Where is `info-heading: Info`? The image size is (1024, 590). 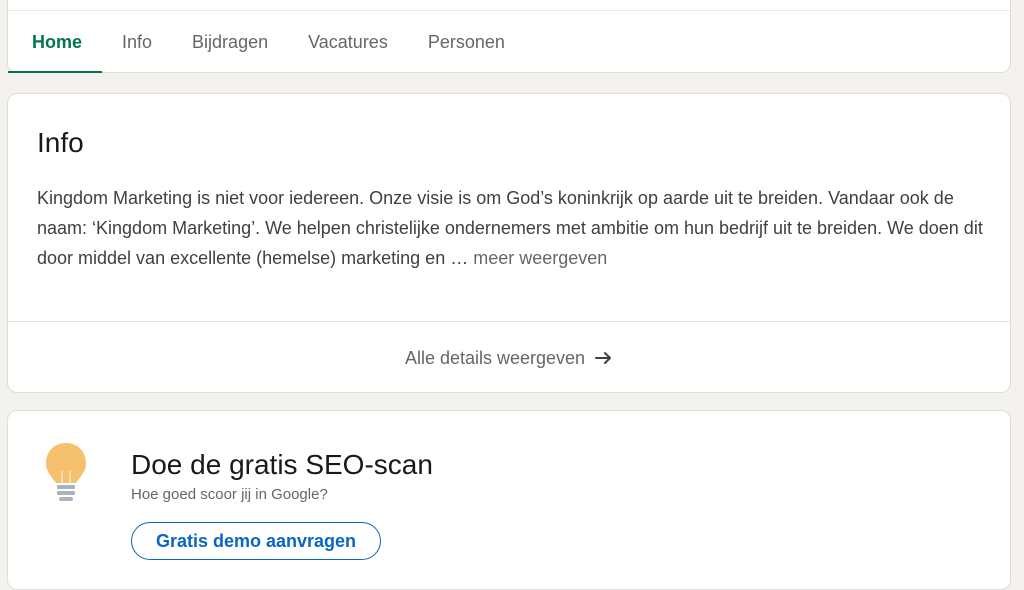 info-heading: Info is located at coordinates (60, 142).